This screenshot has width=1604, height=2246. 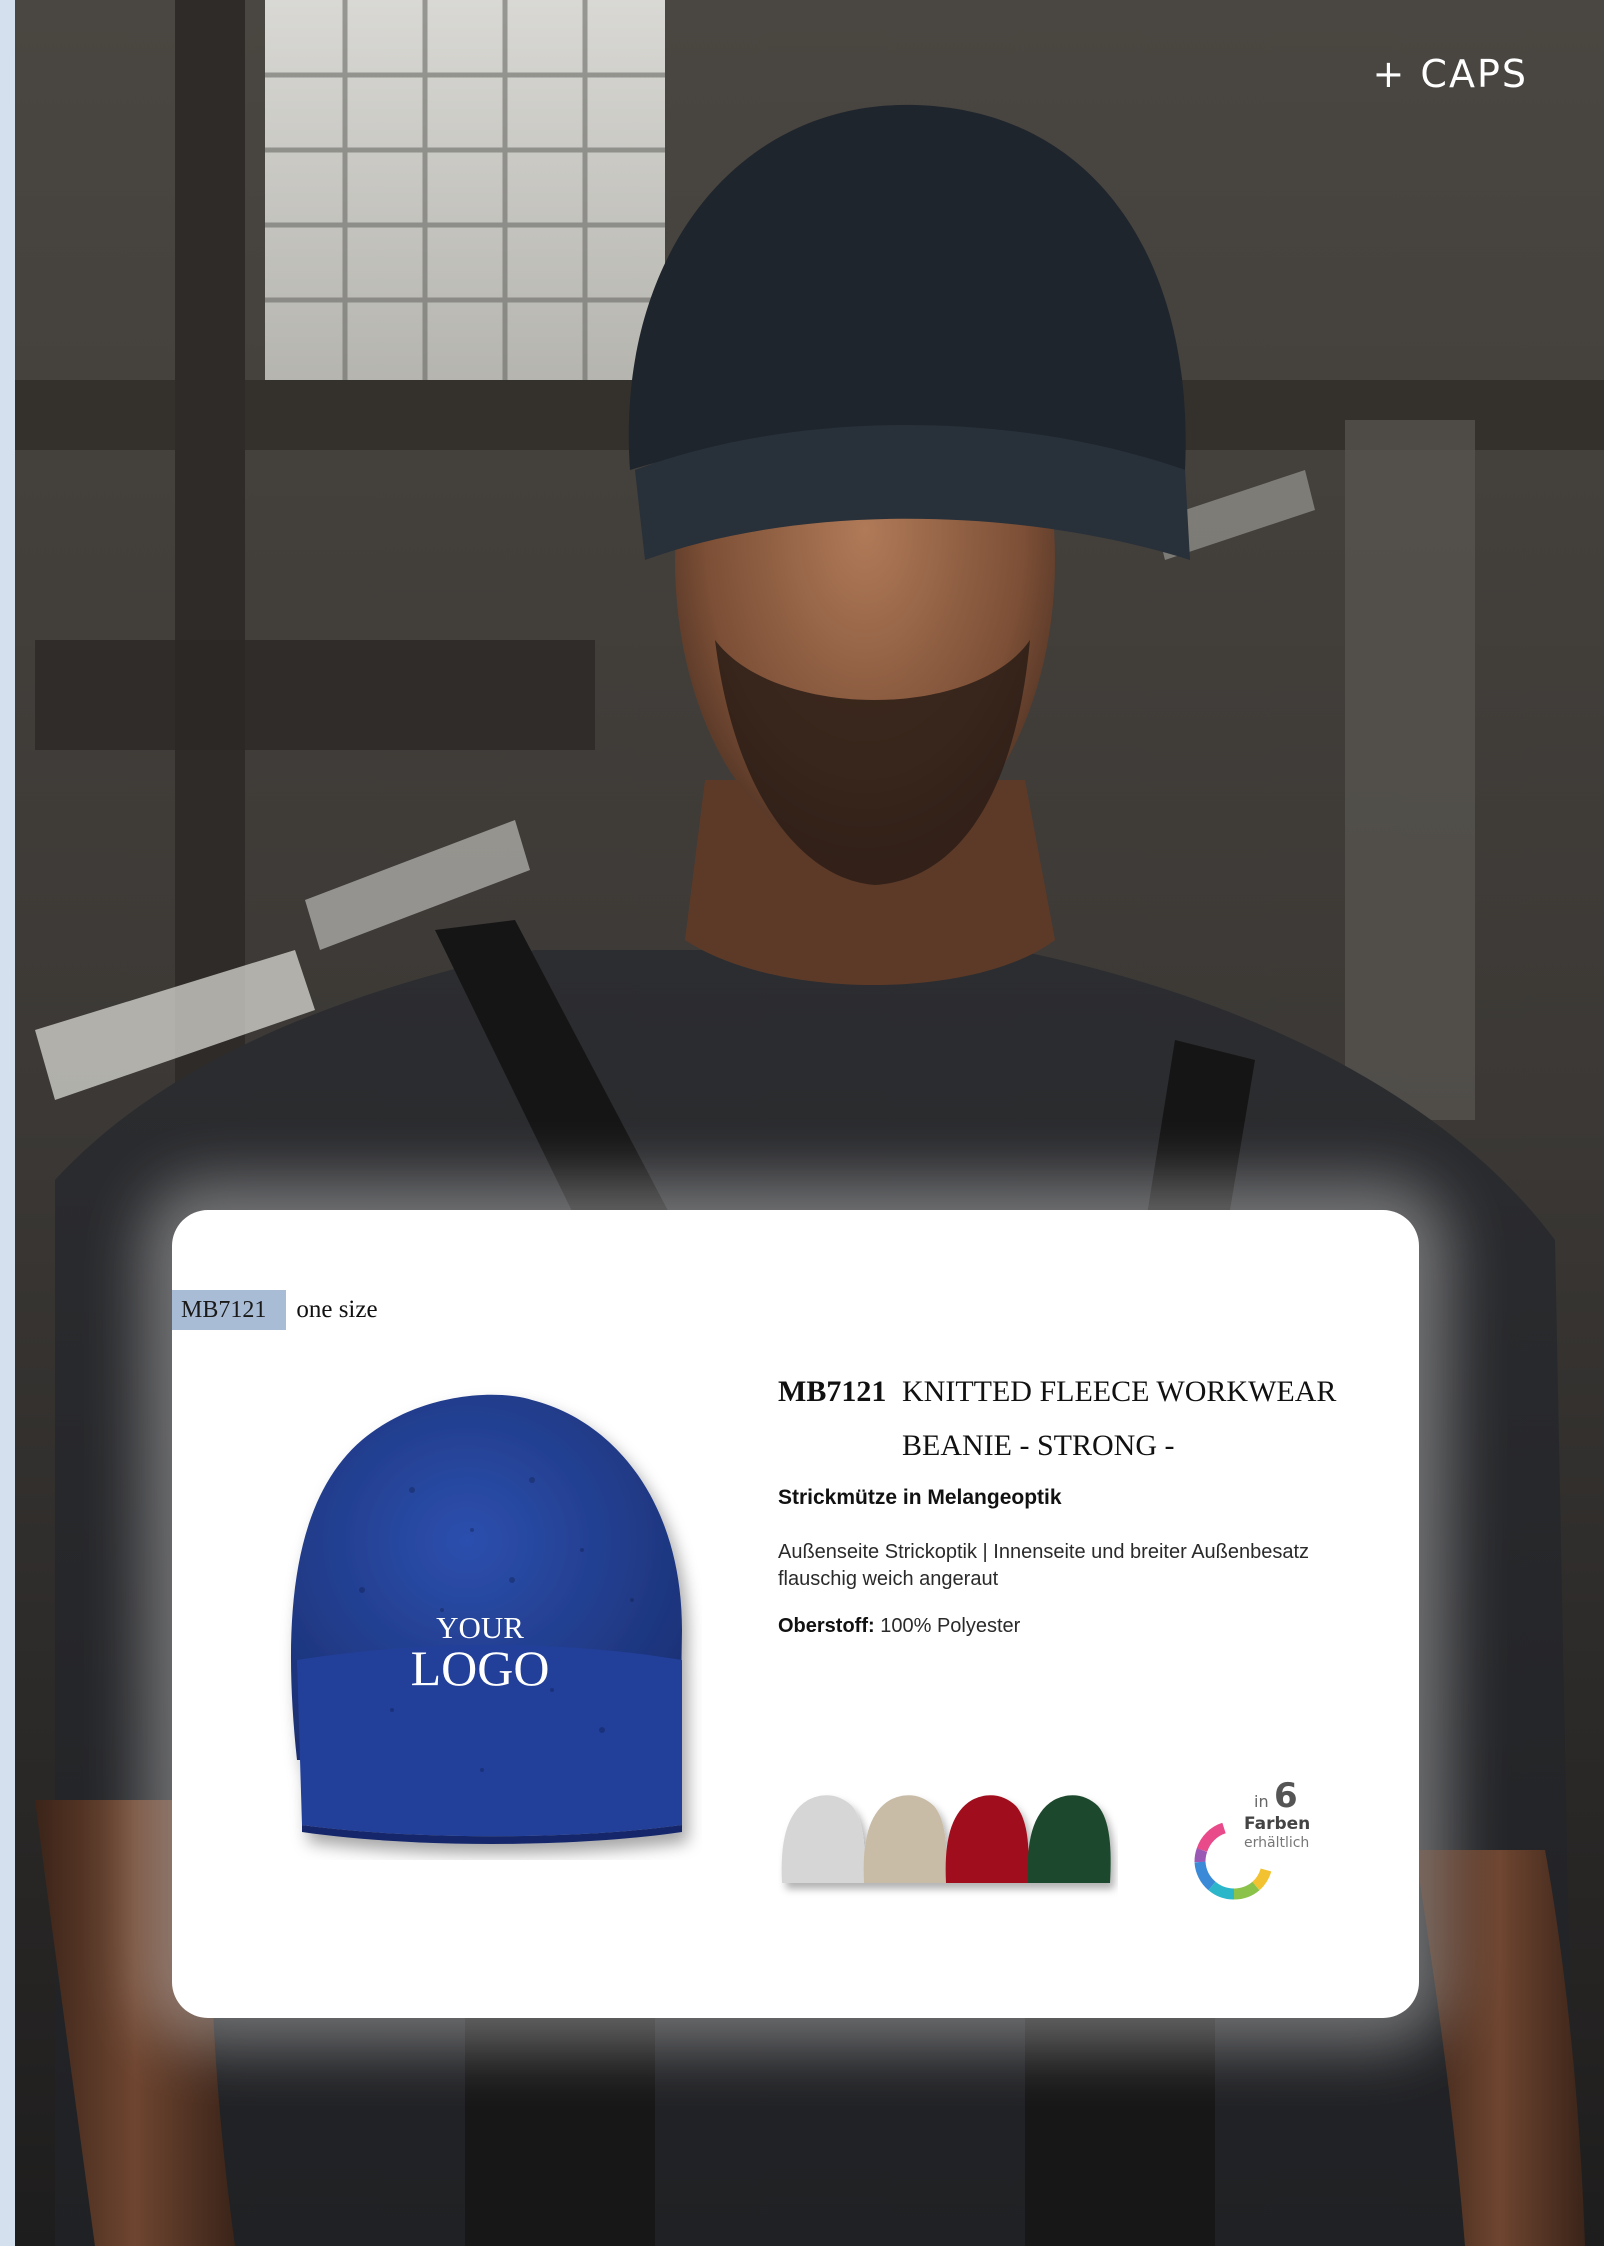 I want to click on product-code: MB7121, so click(x=832, y=1391).